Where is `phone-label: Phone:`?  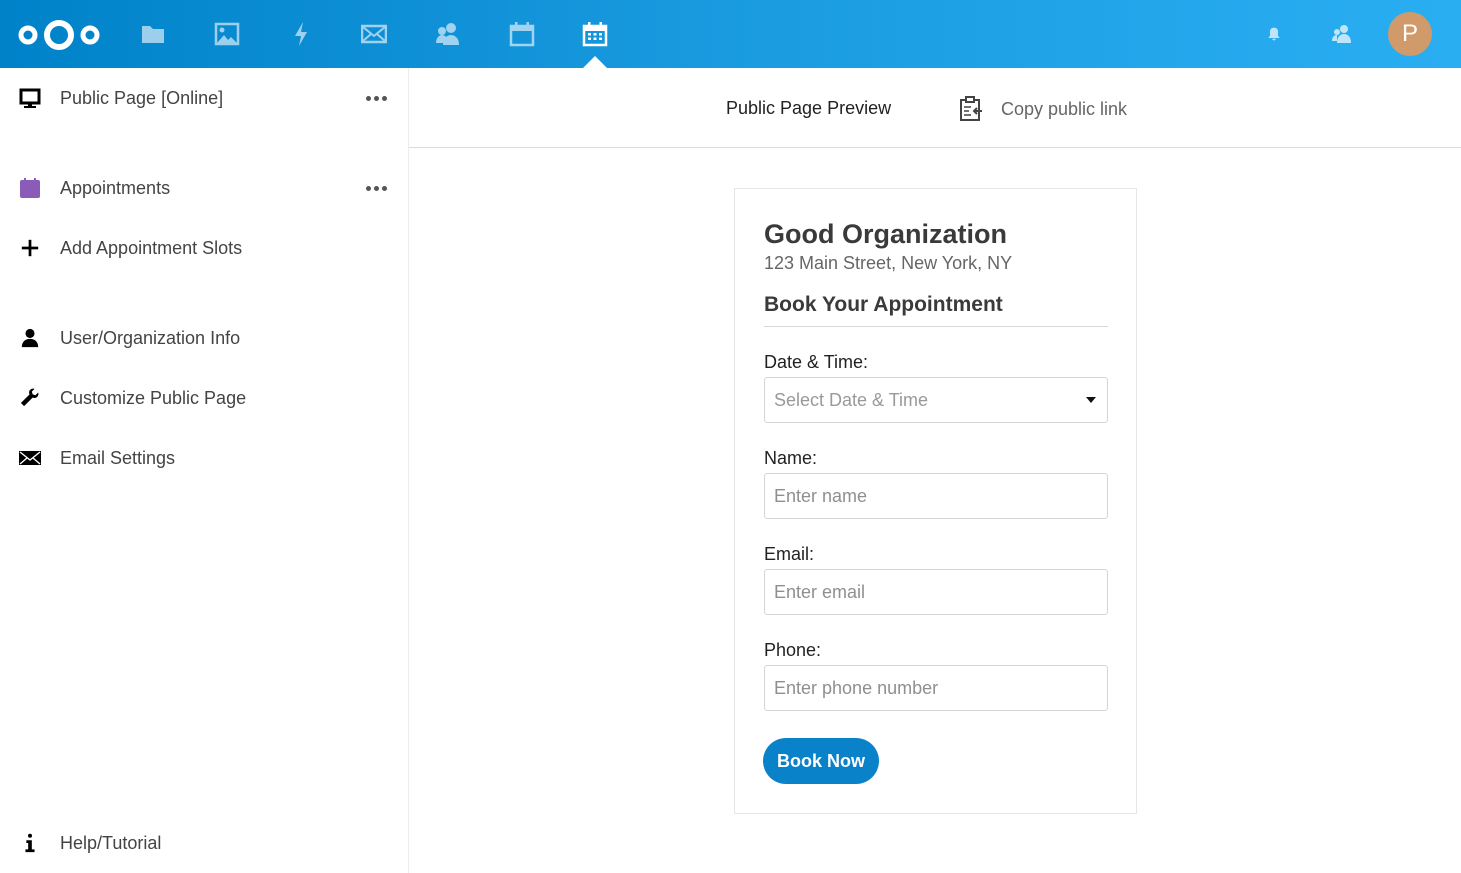
phone-label: Phone: is located at coordinates (793, 650).